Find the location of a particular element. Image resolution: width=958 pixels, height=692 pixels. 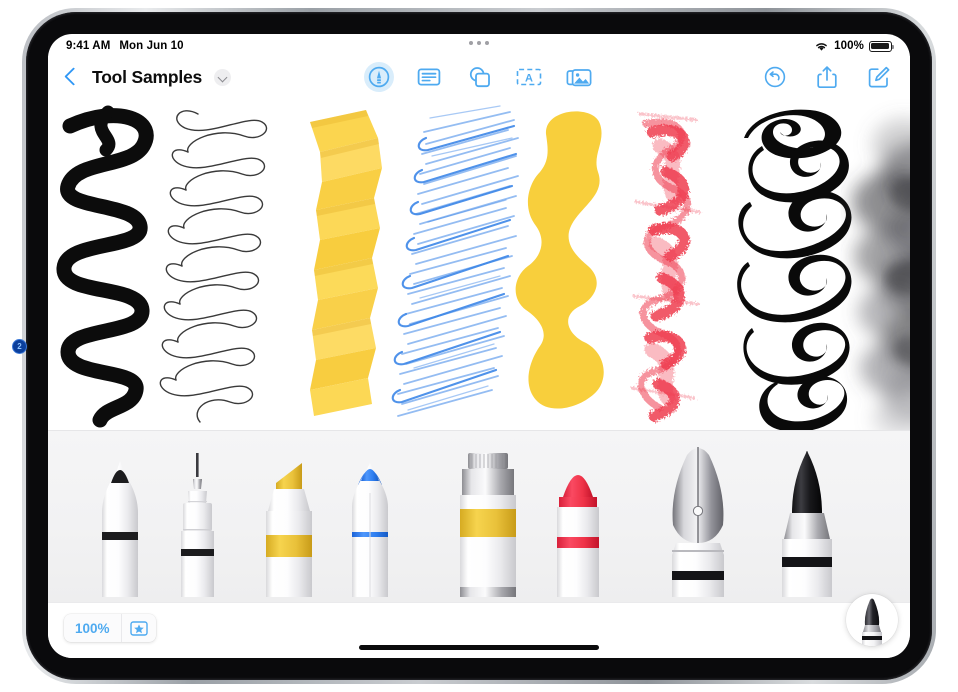

stroke-sample-paint is located at coordinates (559, 260).